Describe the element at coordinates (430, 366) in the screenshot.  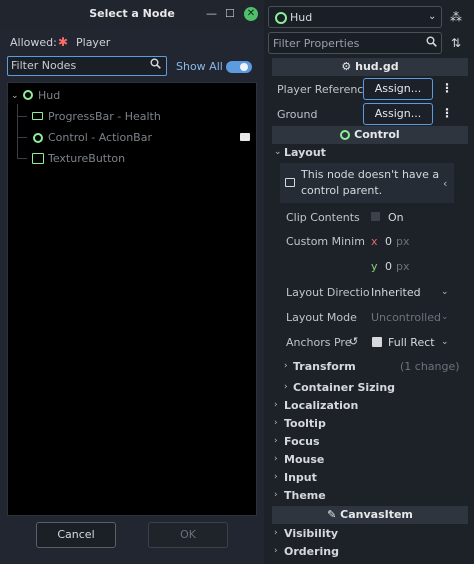
I see `transform-changes: (1 change)` at that location.